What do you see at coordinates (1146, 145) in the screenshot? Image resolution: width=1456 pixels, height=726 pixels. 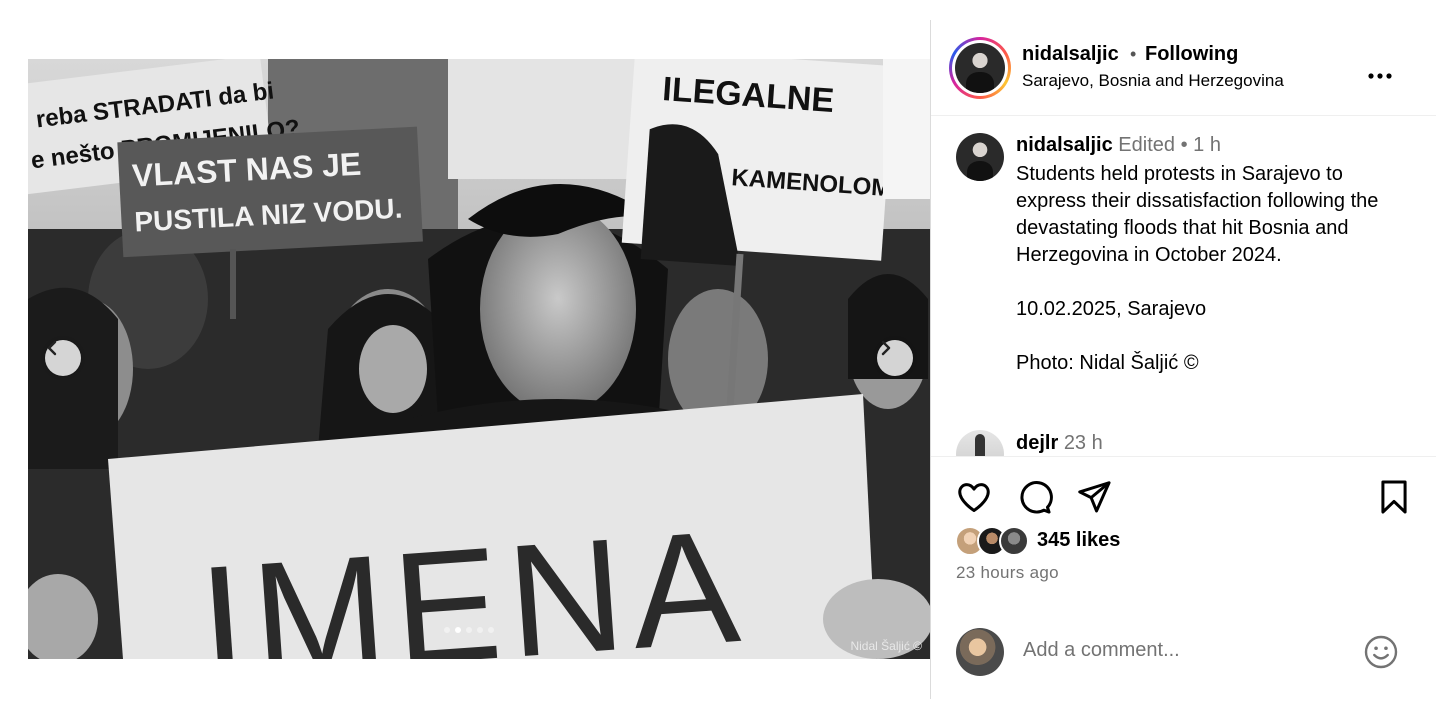 I see `edited-label: Edited` at bounding box center [1146, 145].